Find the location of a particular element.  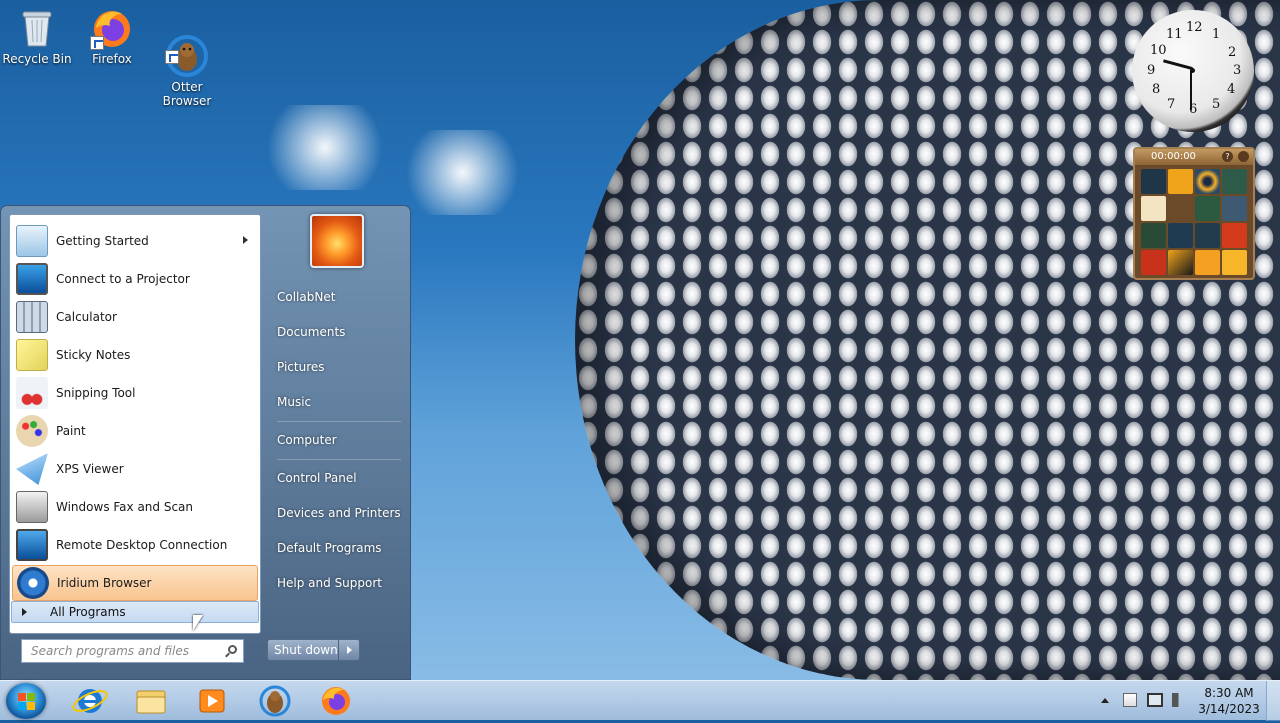

network-icon is located at coordinates (1155, 700).